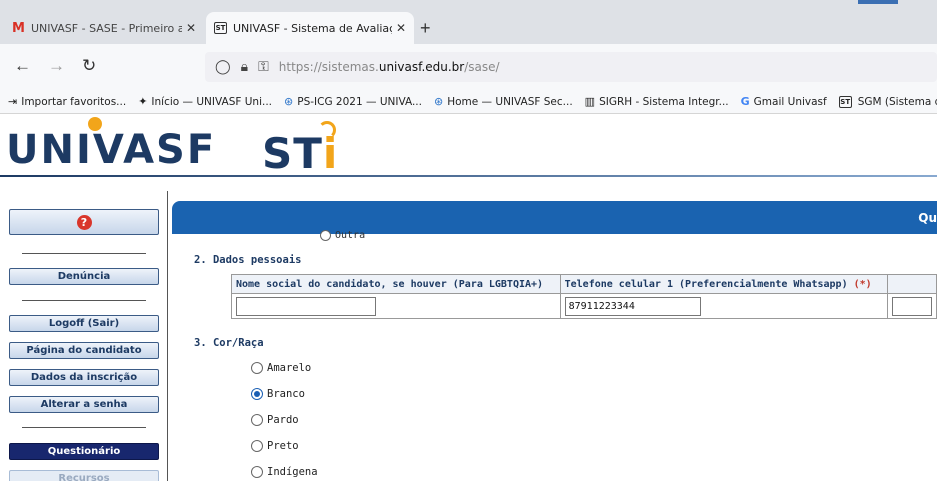 This screenshot has width=937, height=481. Describe the element at coordinates (425, 28) in the screenshot. I see `new-tab-button: +` at that location.